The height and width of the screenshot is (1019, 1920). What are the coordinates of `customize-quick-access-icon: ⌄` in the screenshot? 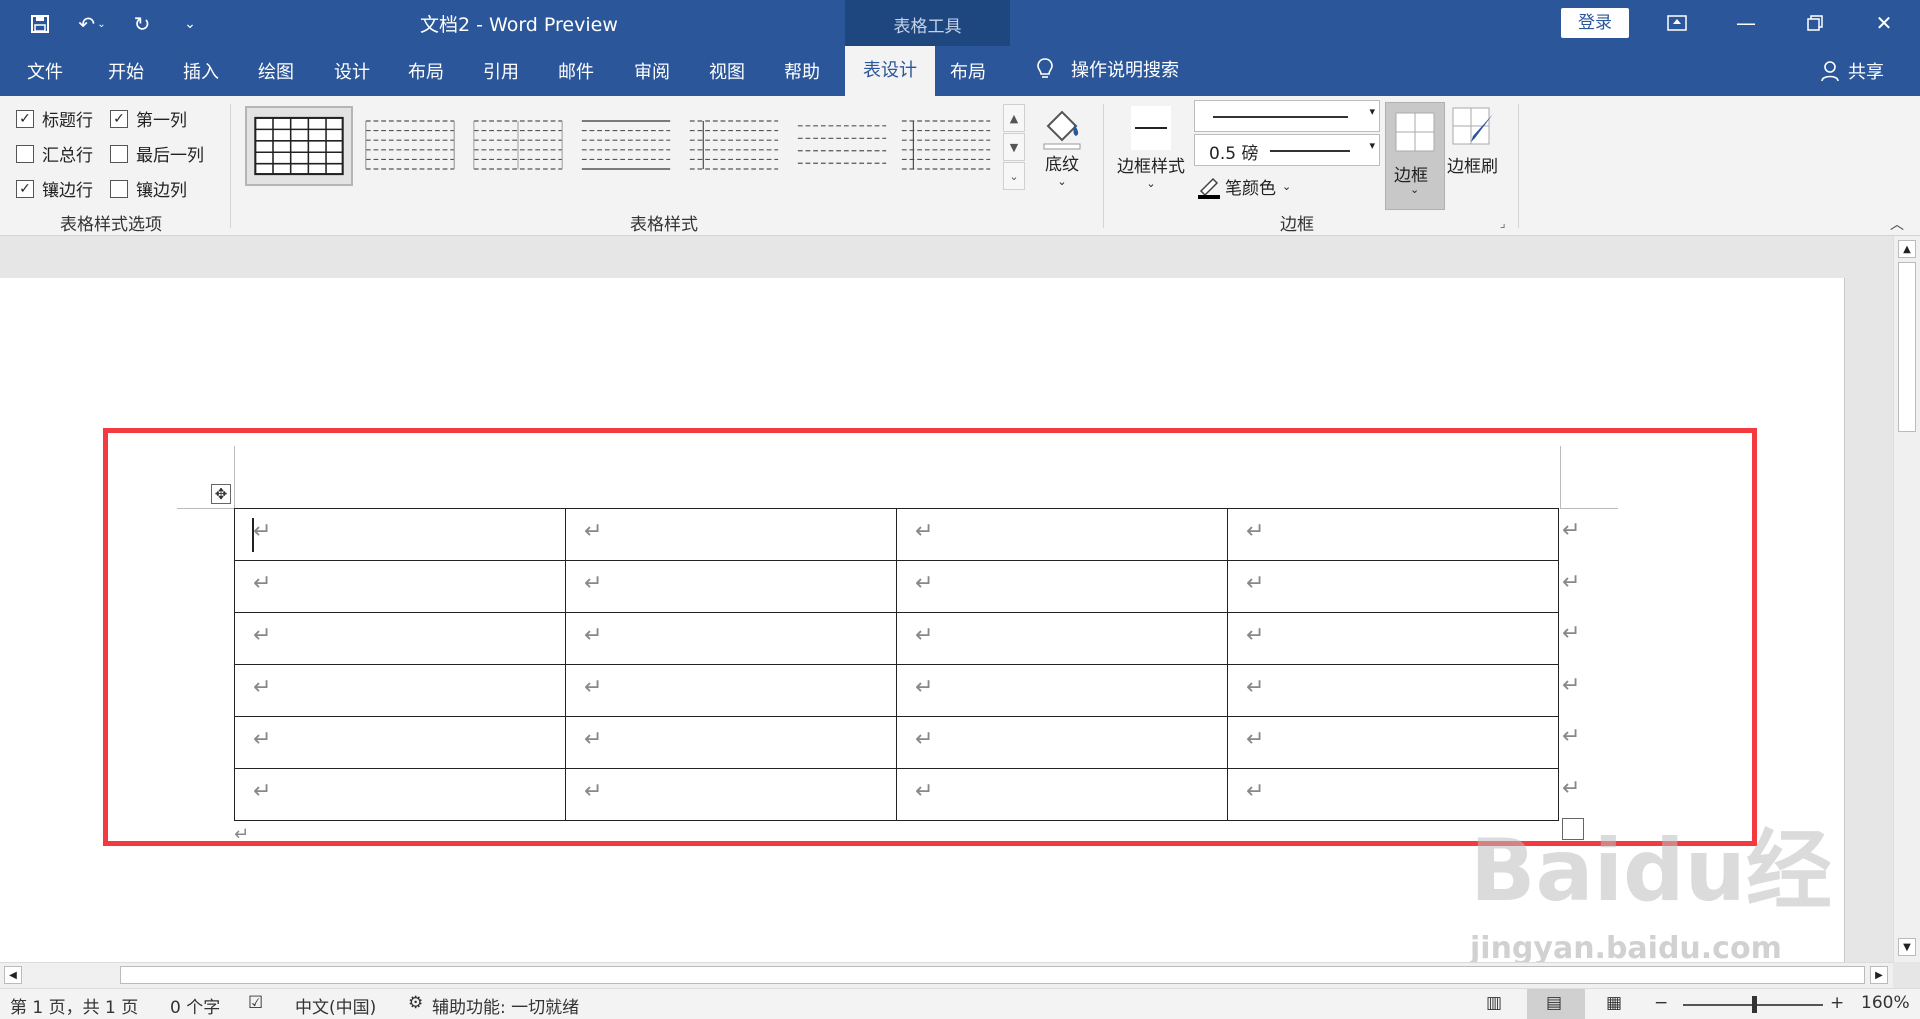 It's located at (190, 24).